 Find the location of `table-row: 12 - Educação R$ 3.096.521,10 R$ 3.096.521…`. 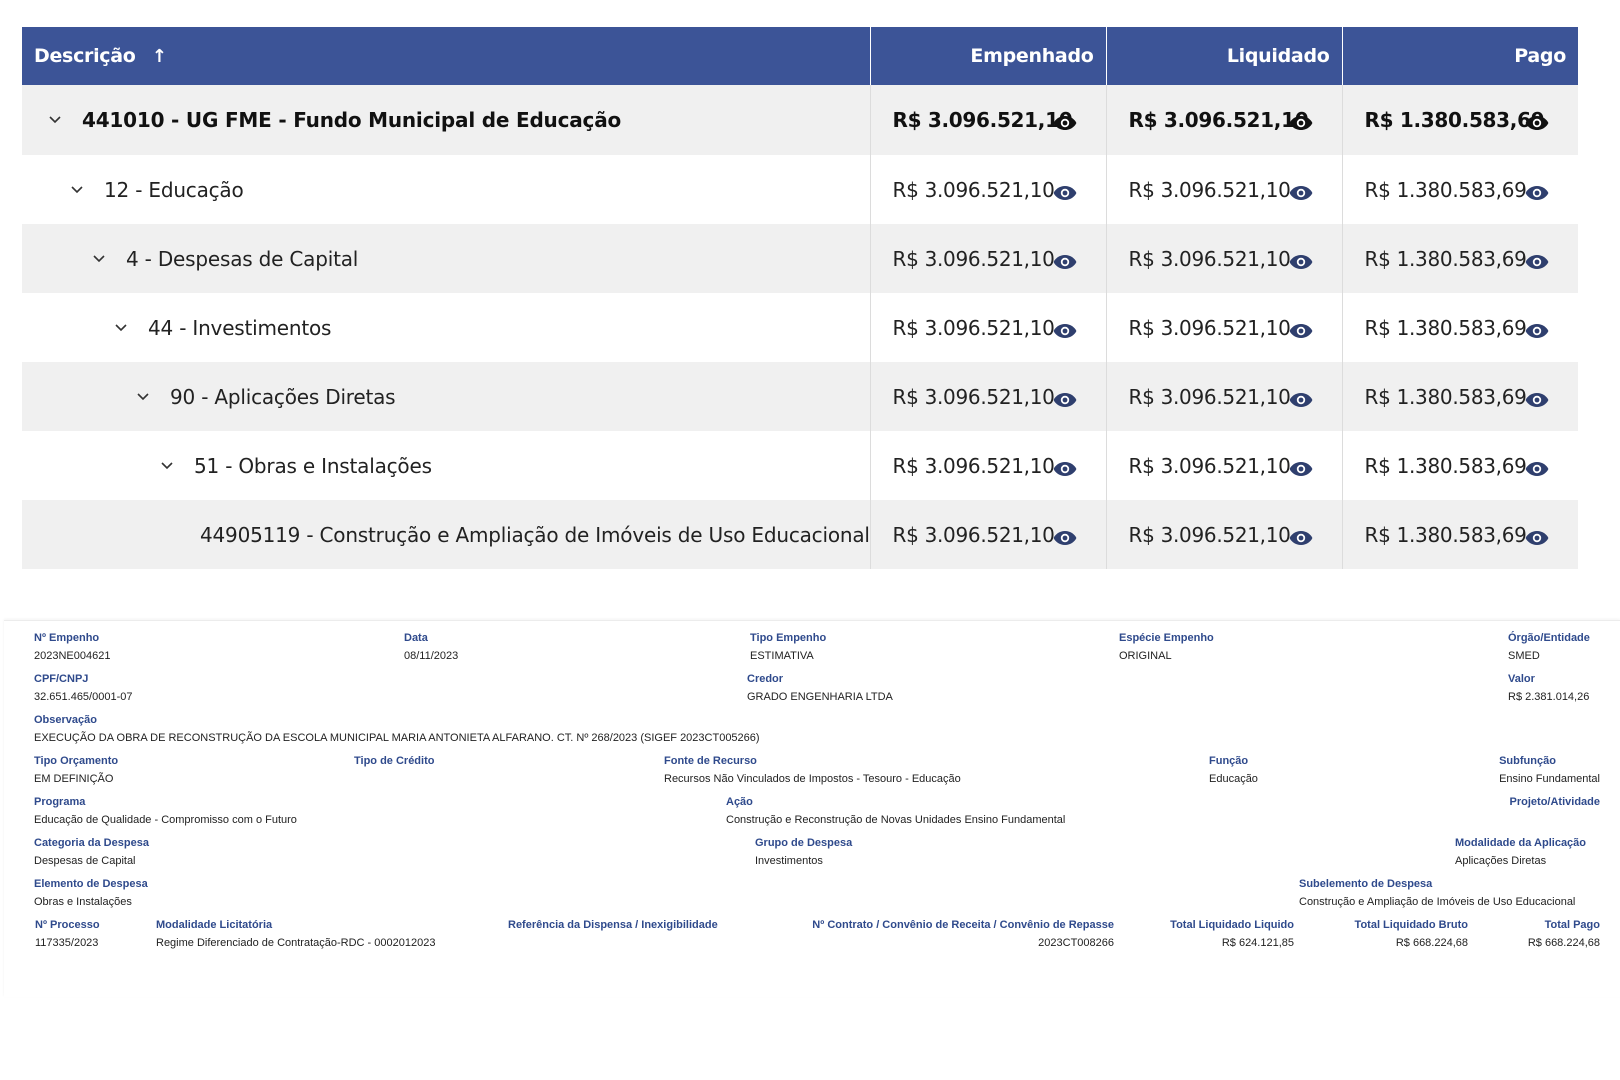

table-row: 12 - Educação R$ 3.096.521,10 R$ 3.096.521… is located at coordinates (800, 189).